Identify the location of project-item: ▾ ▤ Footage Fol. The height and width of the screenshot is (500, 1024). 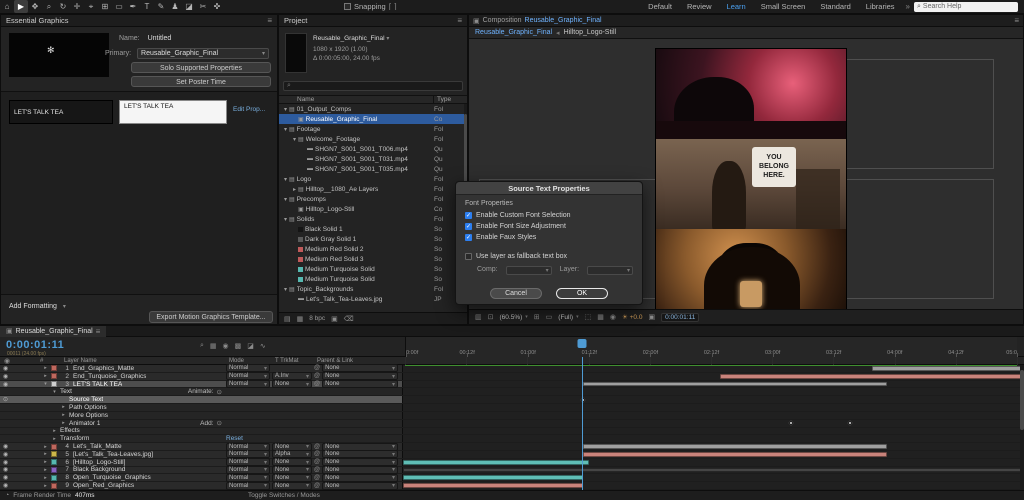
(371, 129).